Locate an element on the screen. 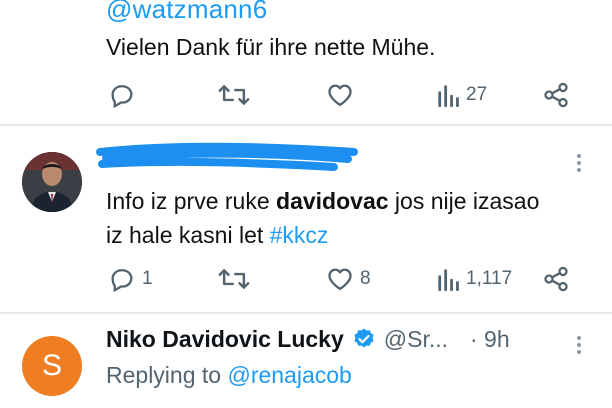 The height and width of the screenshot is (408, 612). views-button: 27 is located at coordinates (461, 95).